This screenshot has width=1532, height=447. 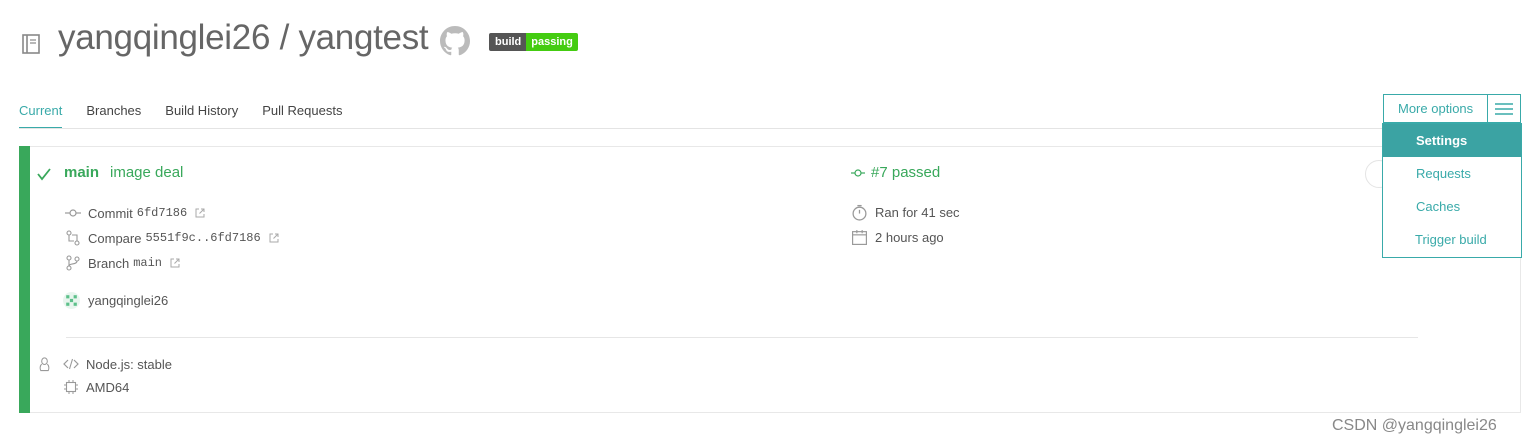 I want to click on job-language: Node.js: stable, so click(x=129, y=364).